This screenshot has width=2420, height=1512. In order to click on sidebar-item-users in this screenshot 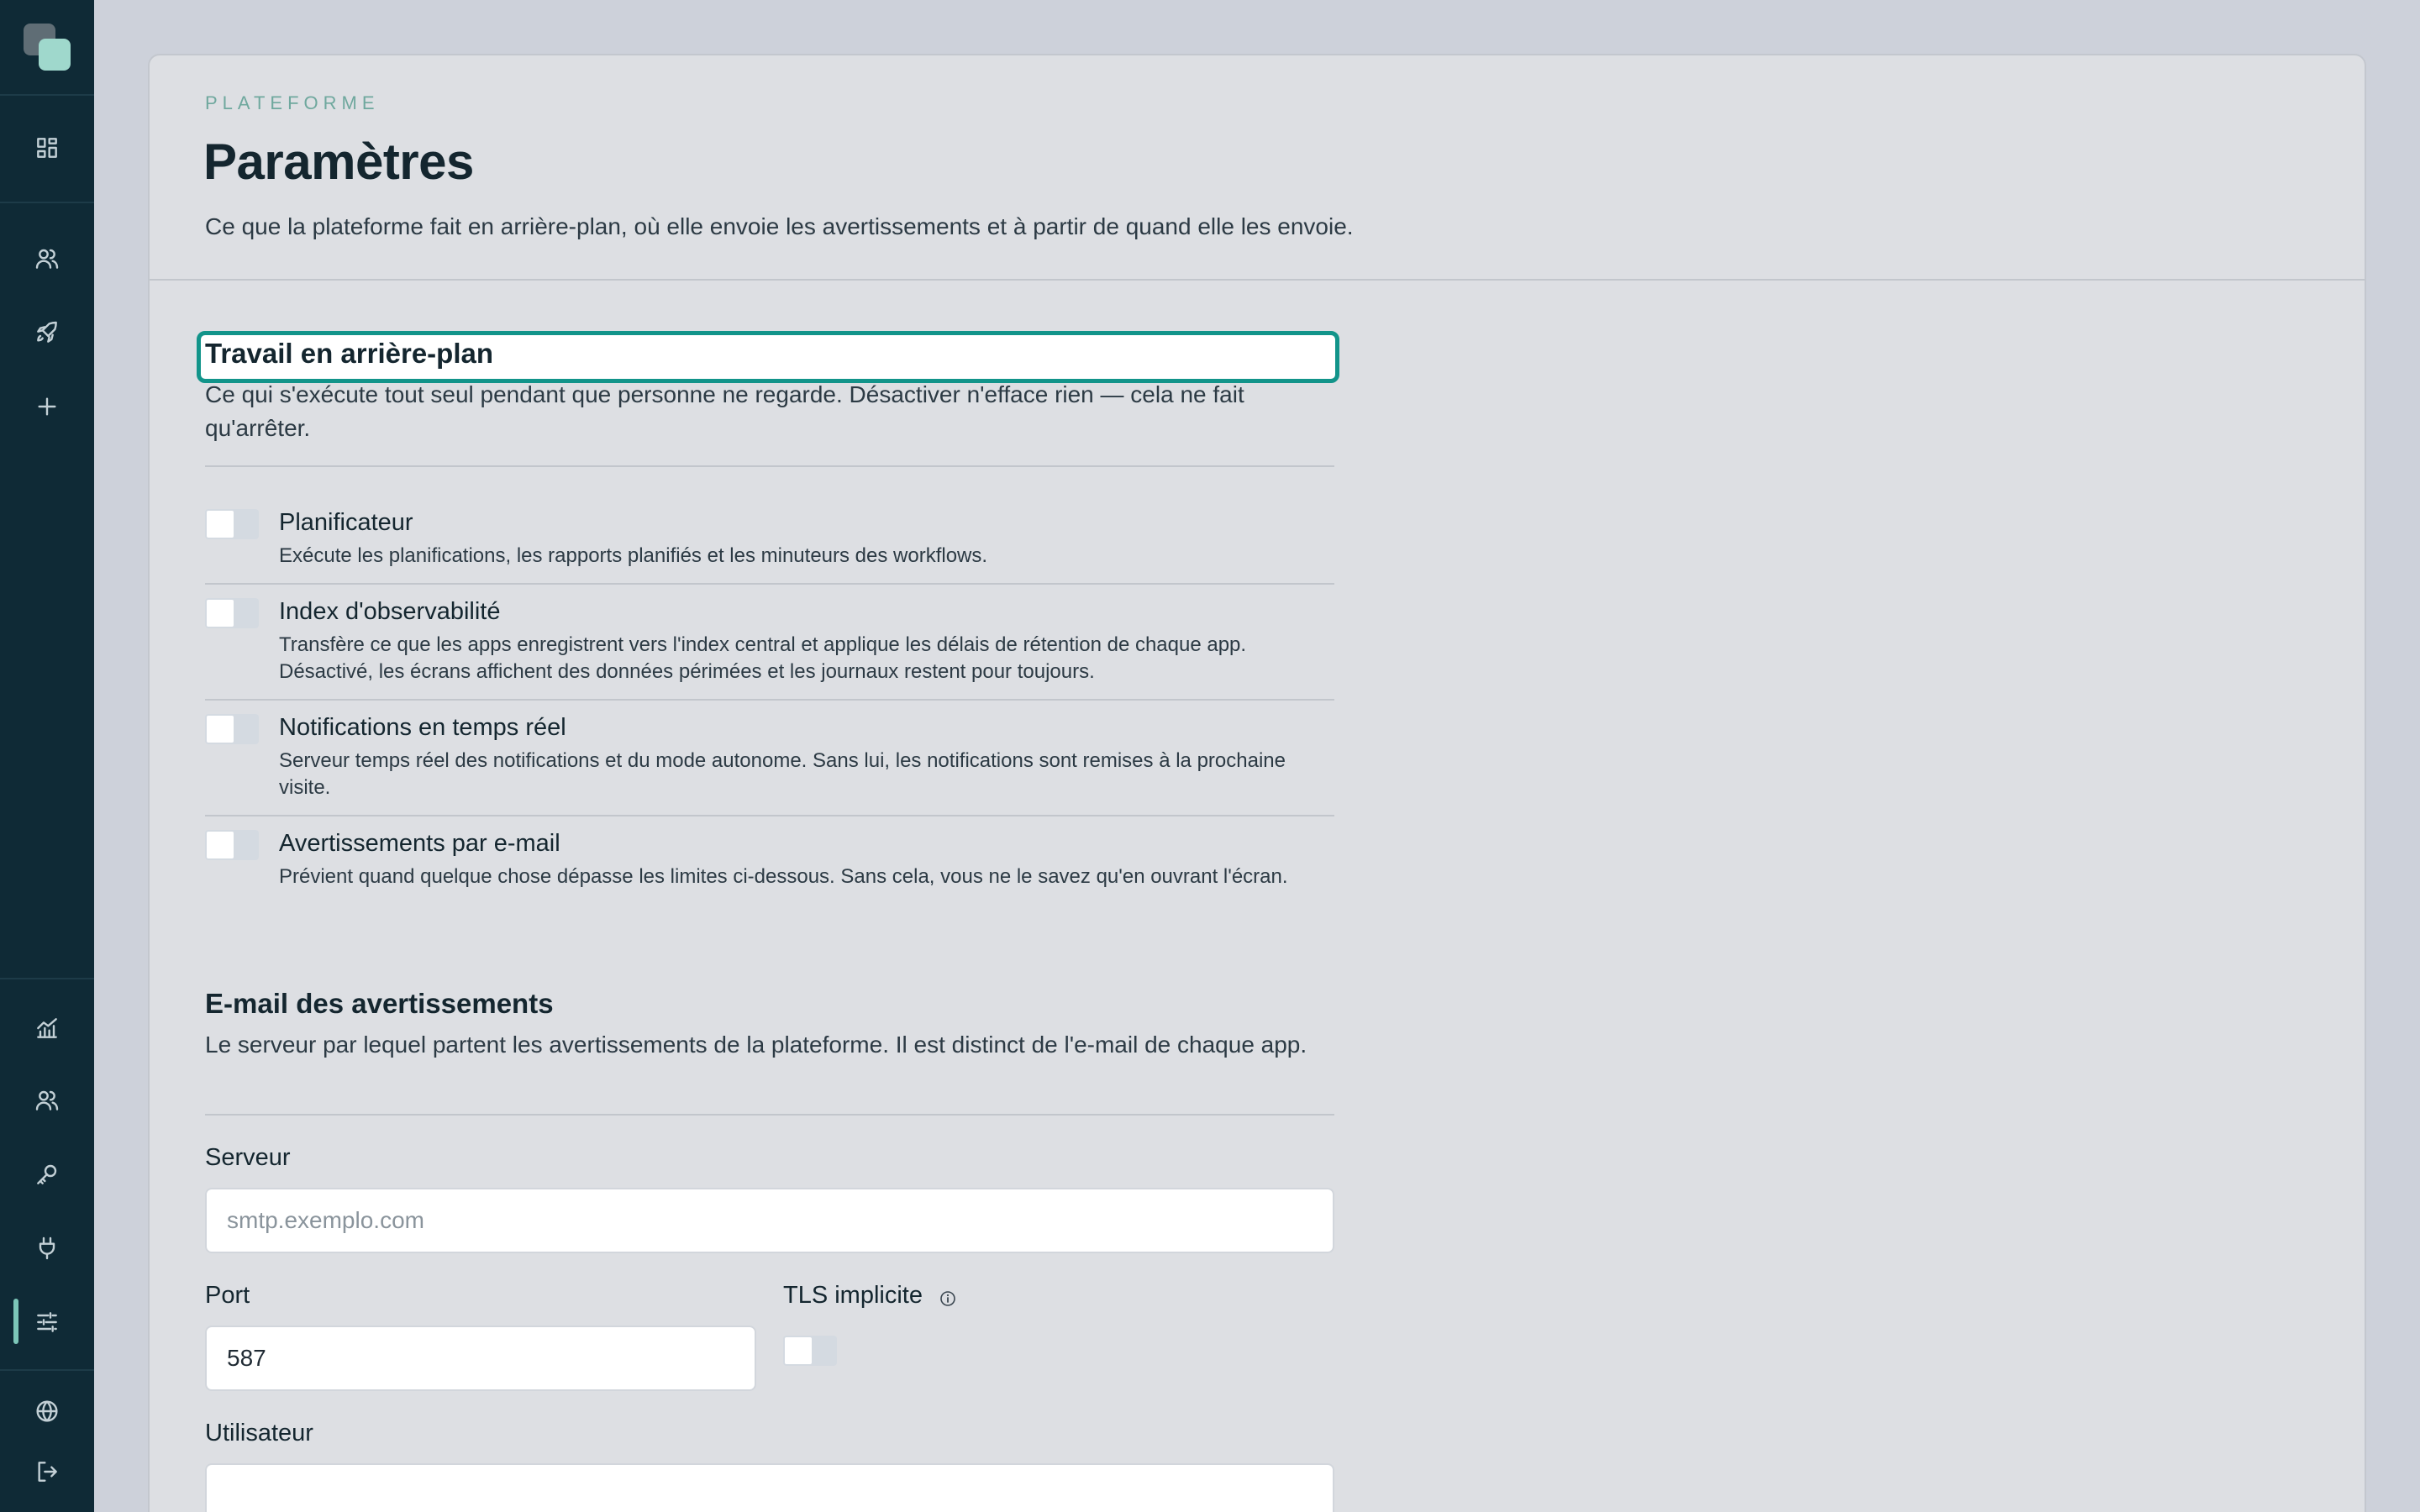, I will do `click(47, 259)`.